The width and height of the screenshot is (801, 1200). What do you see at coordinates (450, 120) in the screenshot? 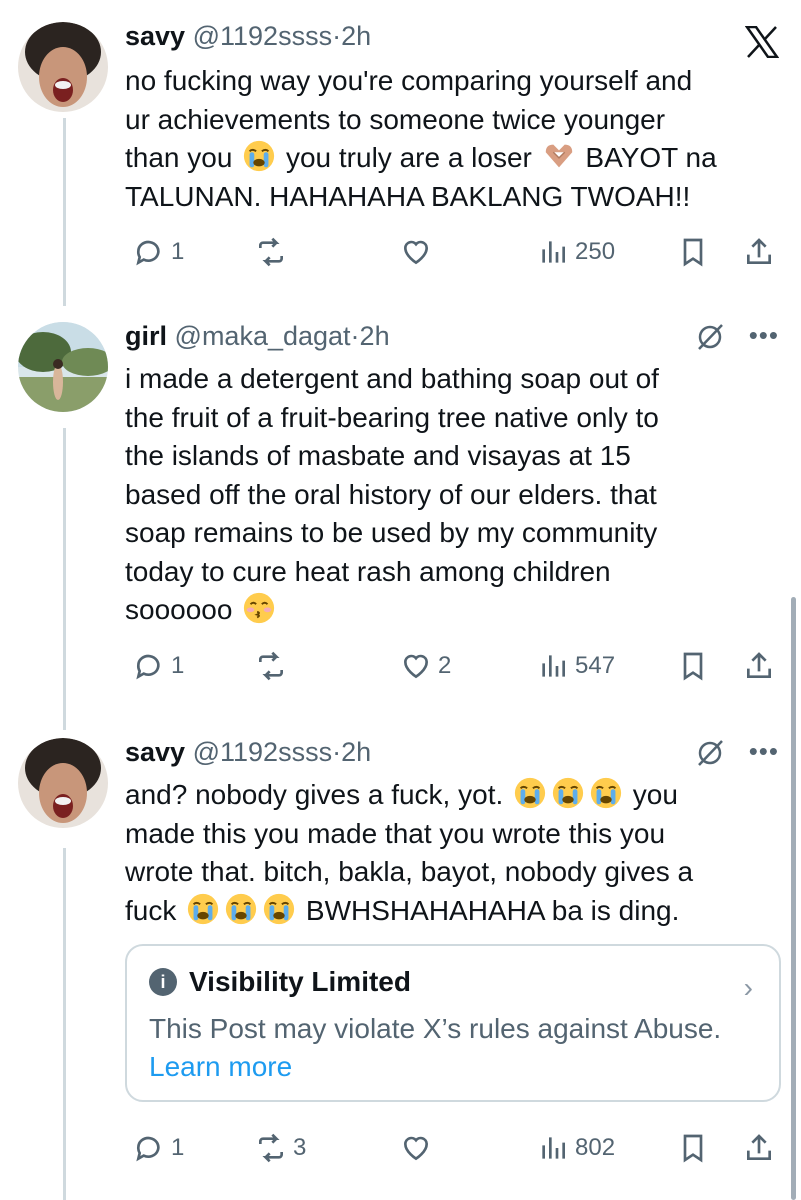
I see `post-text-line: ur achievements to someone twice younger` at bounding box center [450, 120].